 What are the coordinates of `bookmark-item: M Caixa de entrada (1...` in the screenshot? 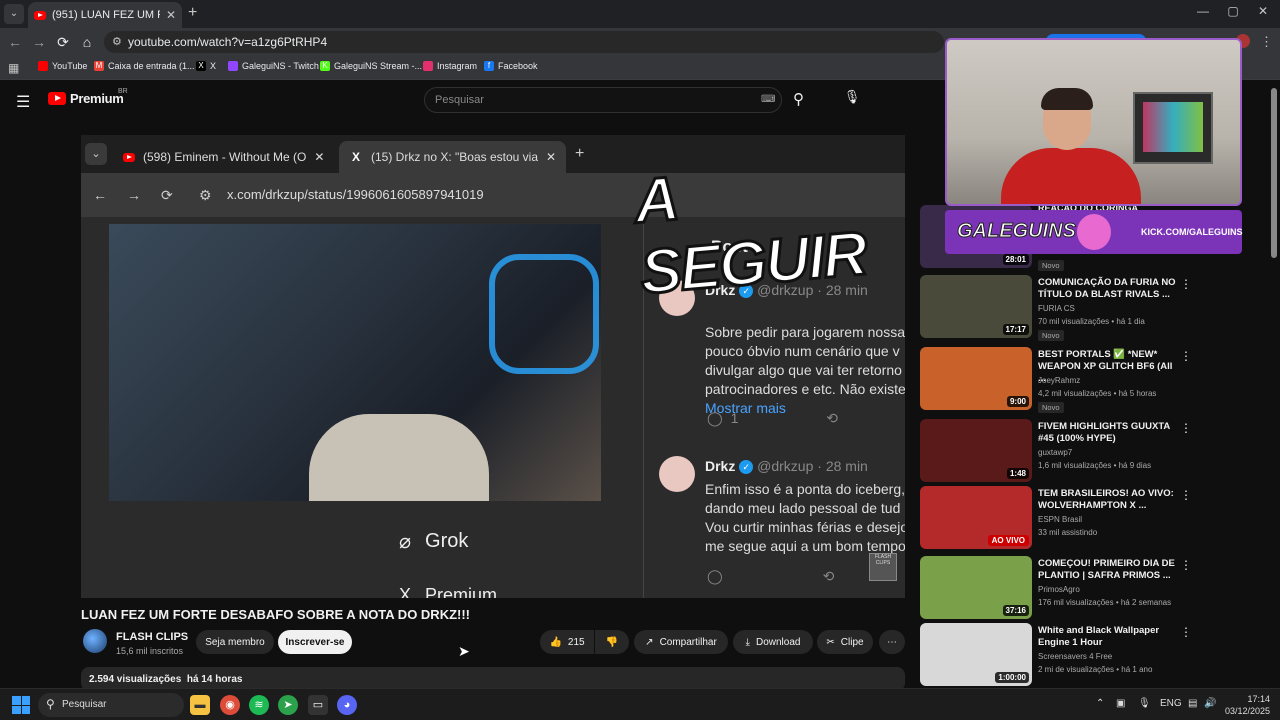 It's located at (144, 66).